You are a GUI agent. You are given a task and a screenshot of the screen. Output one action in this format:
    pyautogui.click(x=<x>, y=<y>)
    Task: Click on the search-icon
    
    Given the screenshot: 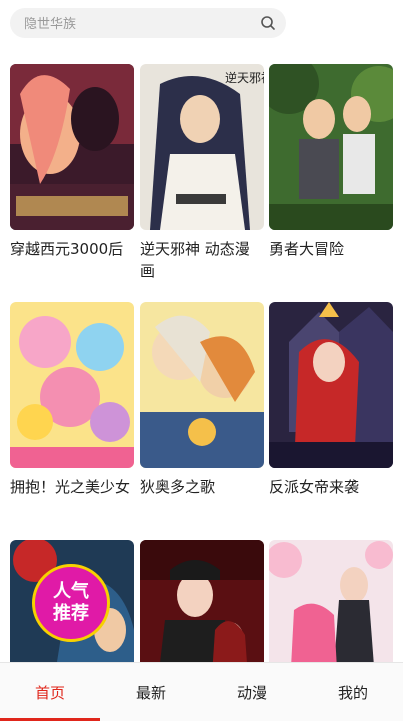 What is the action you would take?
    pyautogui.click(x=268, y=23)
    